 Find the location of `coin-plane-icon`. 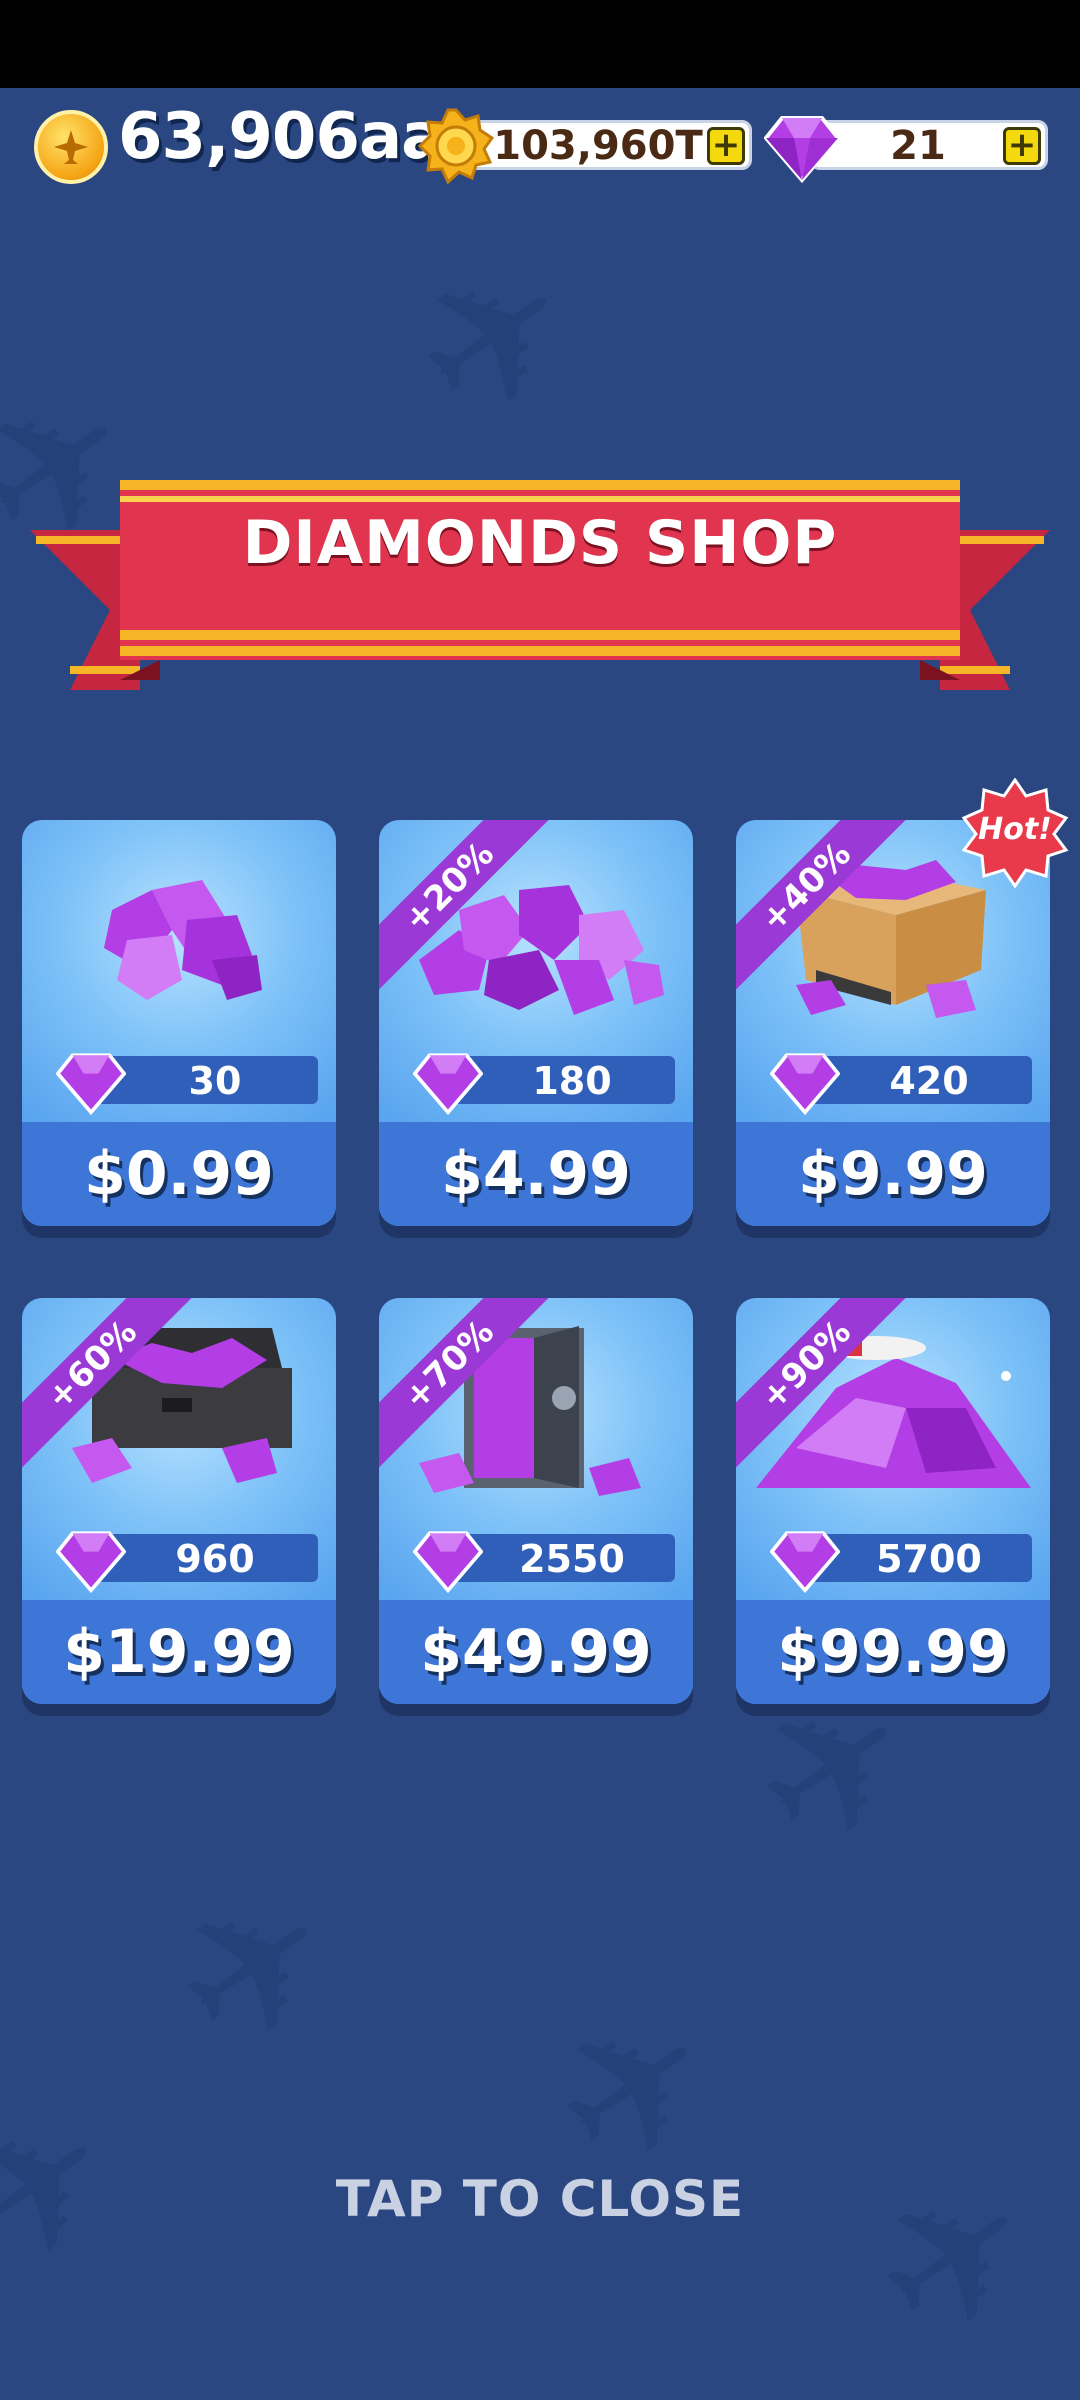

coin-plane-icon is located at coordinates (71, 147).